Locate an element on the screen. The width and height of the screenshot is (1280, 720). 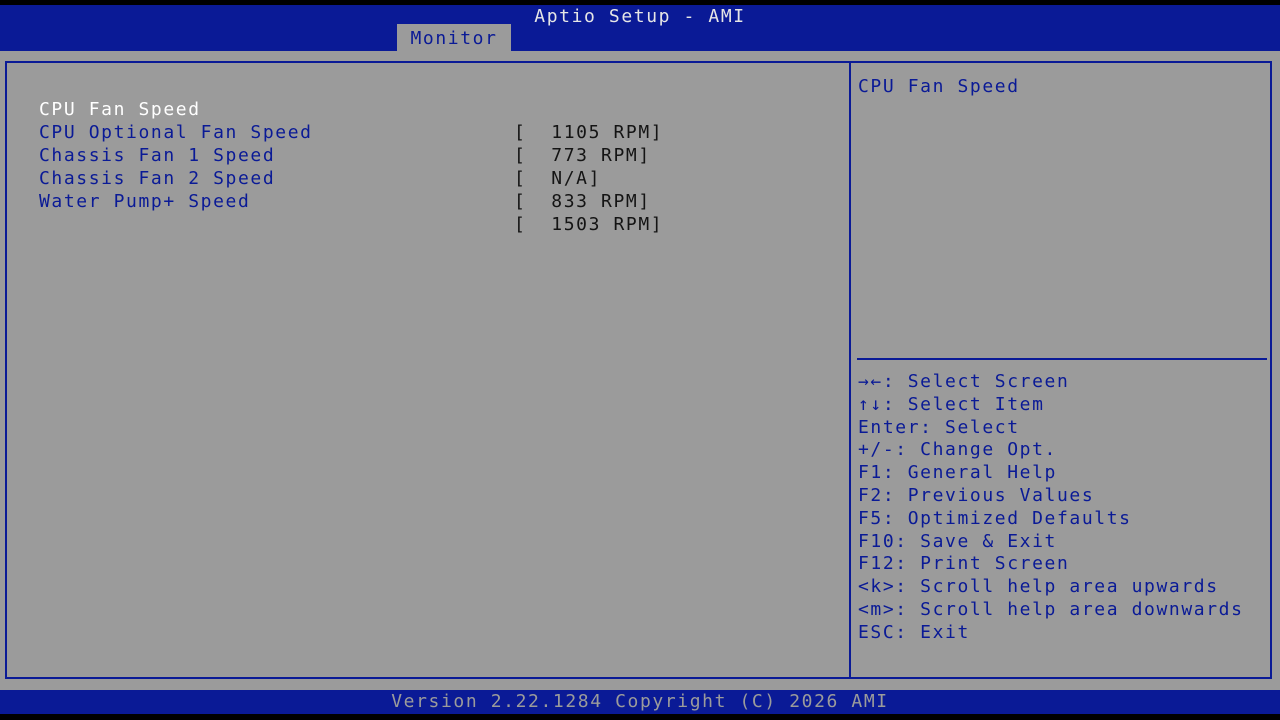
setting-value: [ 1105 RPM] is located at coordinates (589, 132).